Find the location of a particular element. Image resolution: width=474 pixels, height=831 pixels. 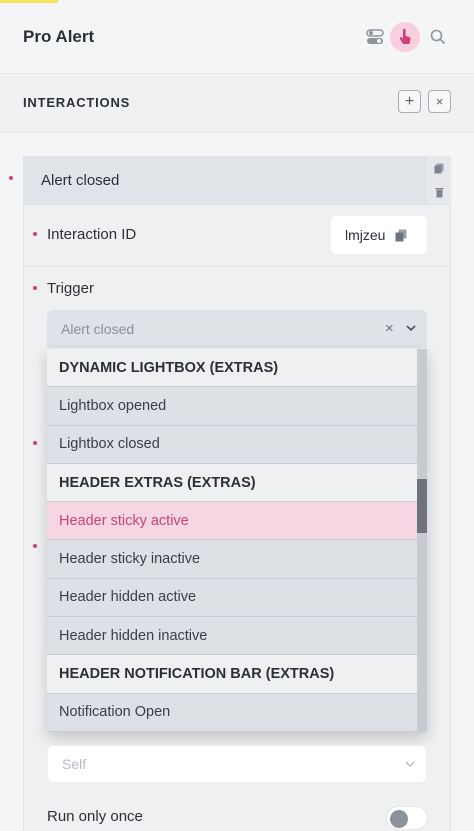

interaction-id-field: lmjzeu is located at coordinates (379, 235).